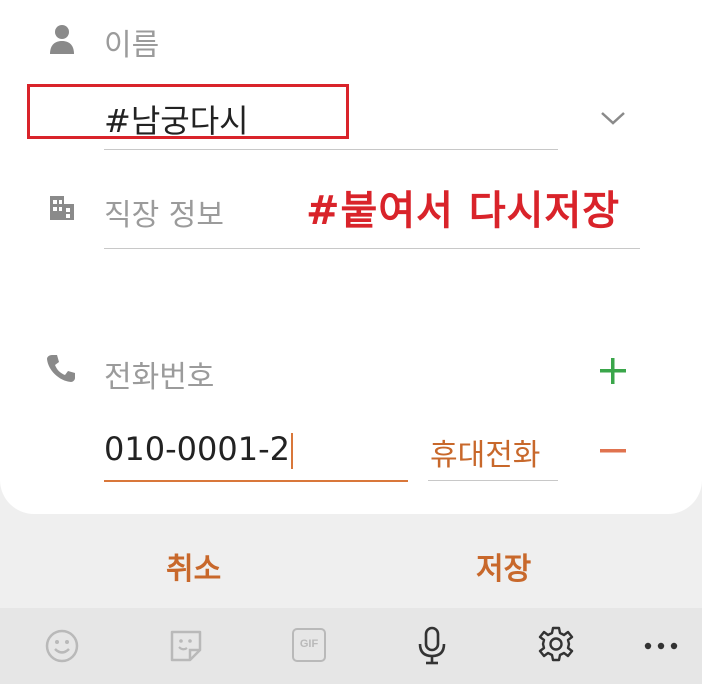 This screenshot has height=684, width=702. Describe the element at coordinates (556, 644) in the screenshot. I see `settings-icon` at that location.